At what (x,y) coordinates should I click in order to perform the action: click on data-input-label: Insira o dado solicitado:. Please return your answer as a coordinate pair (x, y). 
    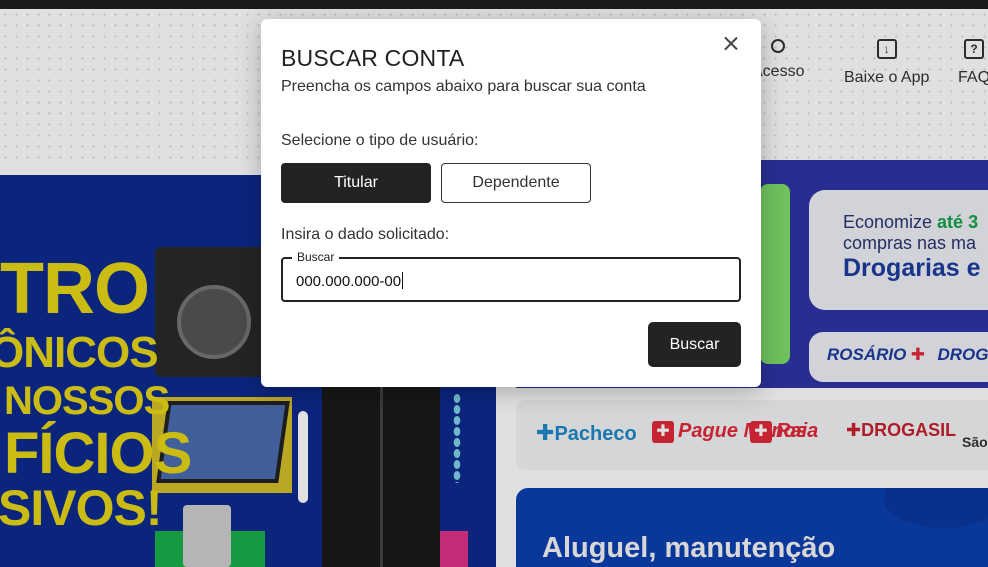
    Looking at the image, I should click on (365, 234).